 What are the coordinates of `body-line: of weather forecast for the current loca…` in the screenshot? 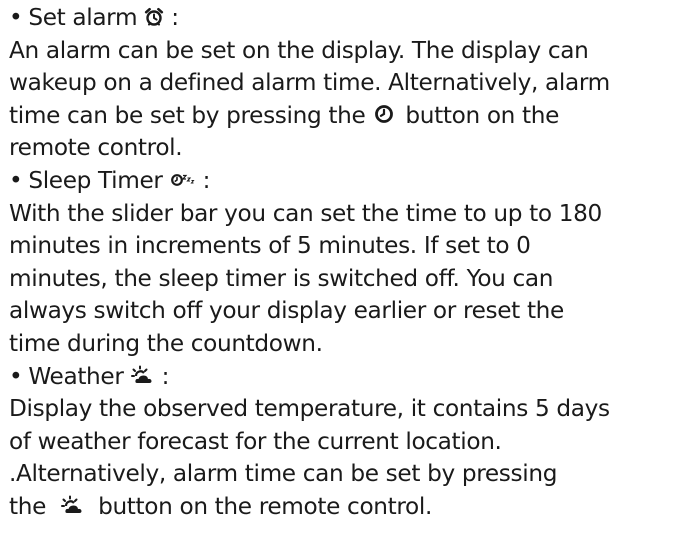 It's located at (255, 441).